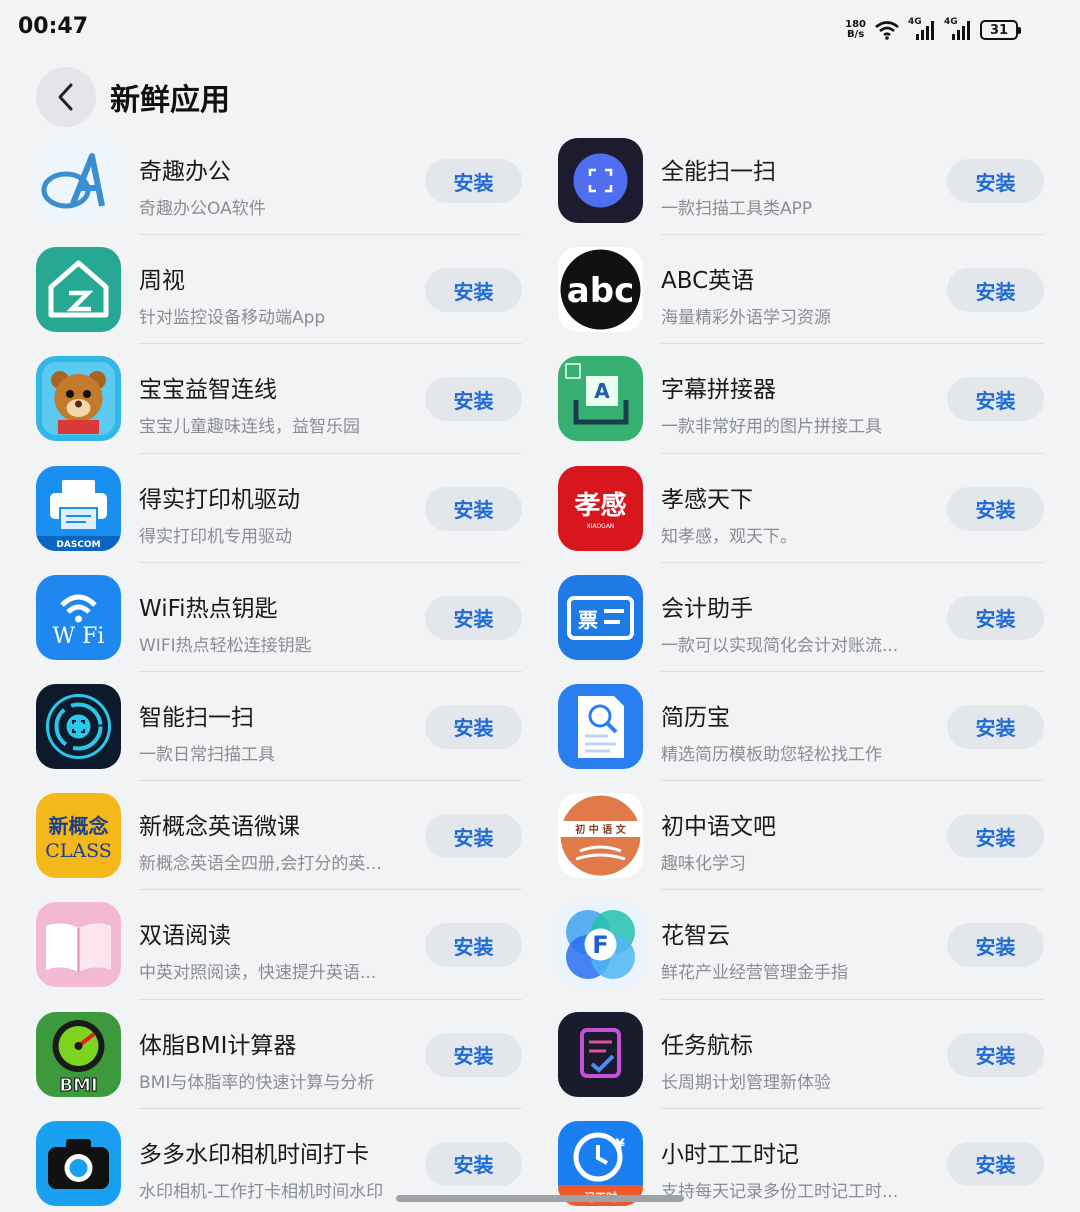  Describe the element at coordinates (600, 617) in the screenshot. I see `ticket-icon: 票` at that location.